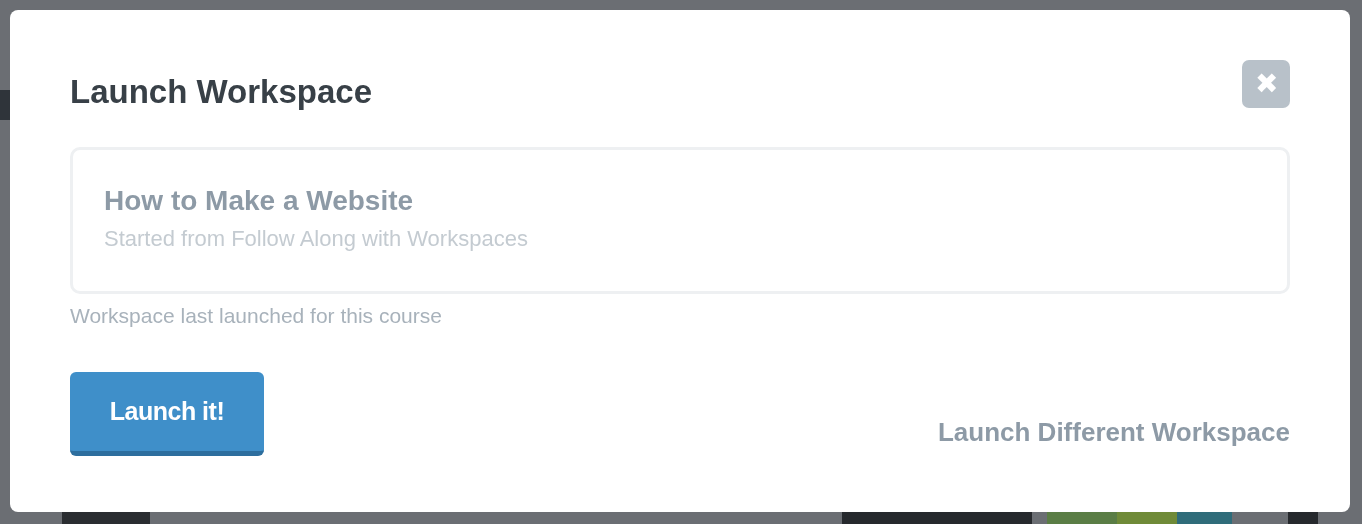  What do you see at coordinates (316, 239) in the screenshot?
I see `workspace-subtitle: Started from Follow Along with Workspaces` at bounding box center [316, 239].